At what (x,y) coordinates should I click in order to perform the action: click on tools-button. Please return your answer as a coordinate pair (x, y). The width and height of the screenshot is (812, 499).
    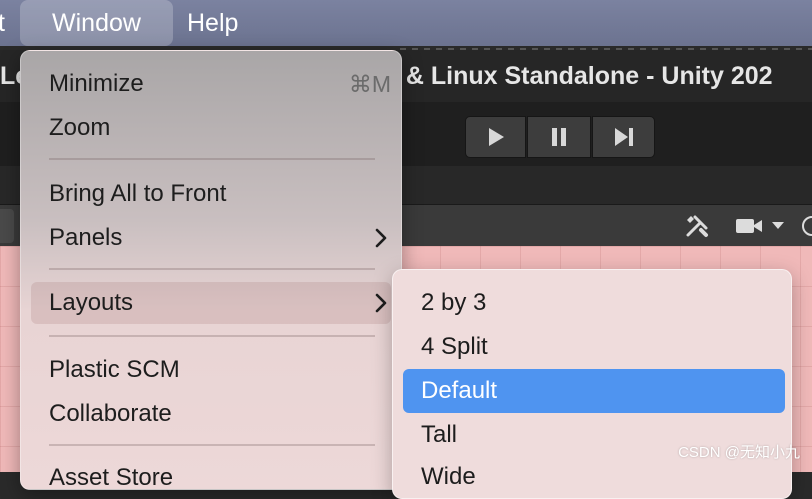
    Looking at the image, I should click on (697, 226).